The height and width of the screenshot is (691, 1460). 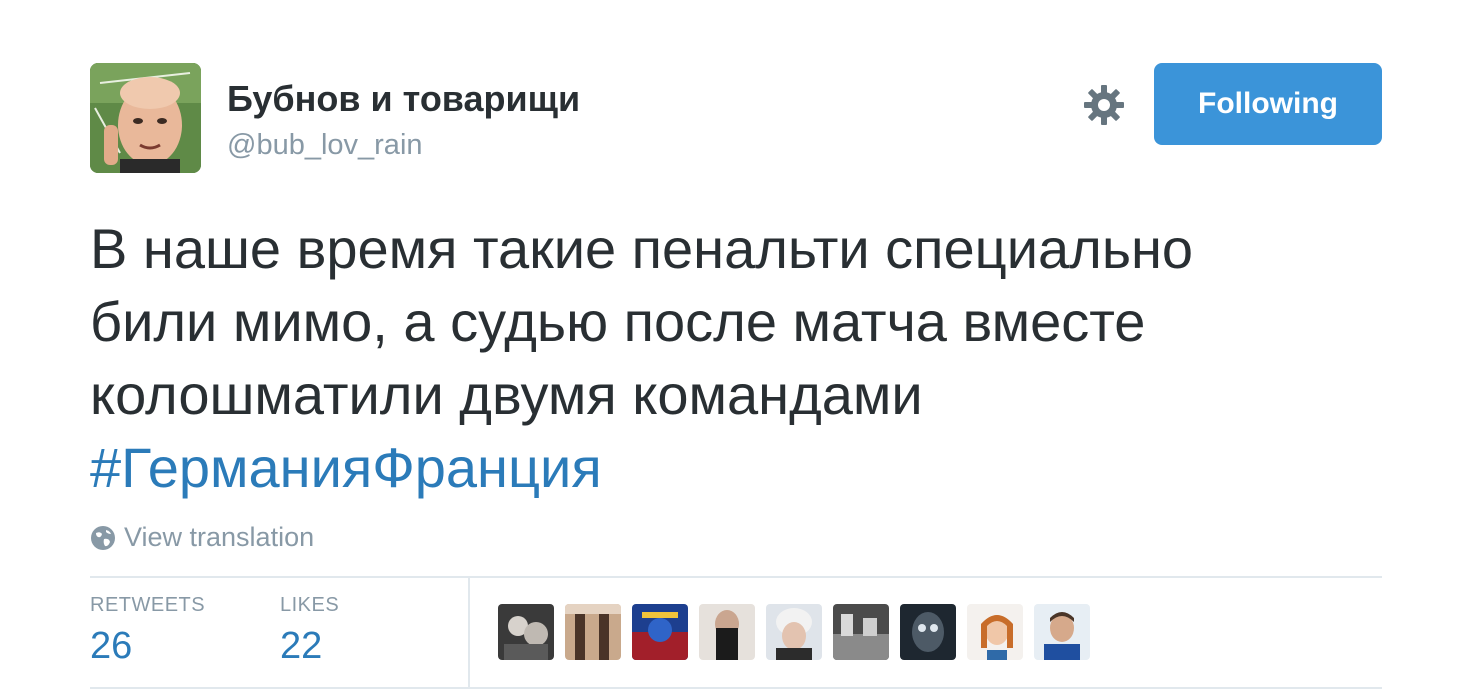 I want to click on tweet-text-line: били мимо, а судью после матча вместе, so click(x=618, y=321).